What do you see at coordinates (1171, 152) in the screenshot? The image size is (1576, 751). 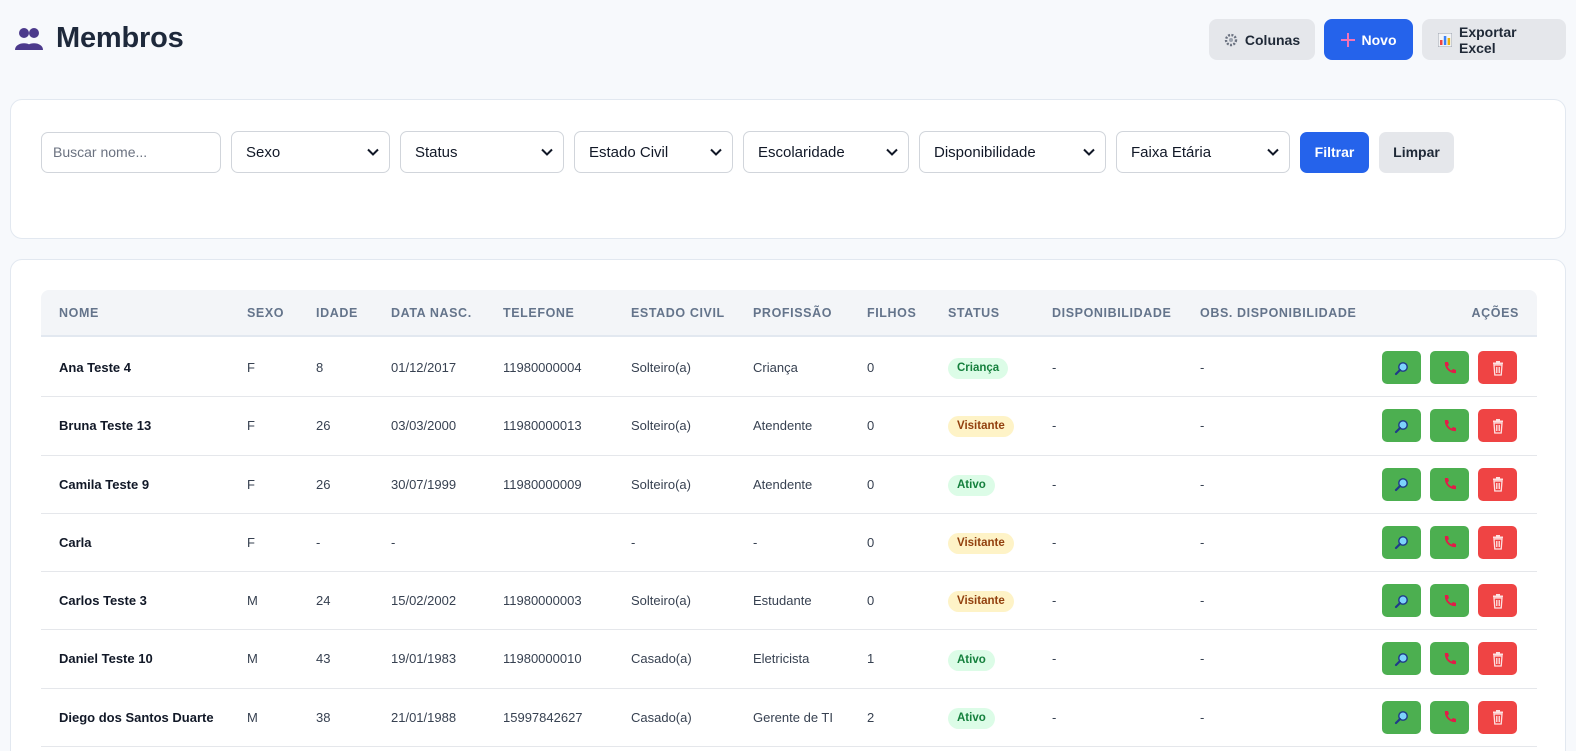 I see `faixa-etaria-select-value: Faixa Etária` at bounding box center [1171, 152].